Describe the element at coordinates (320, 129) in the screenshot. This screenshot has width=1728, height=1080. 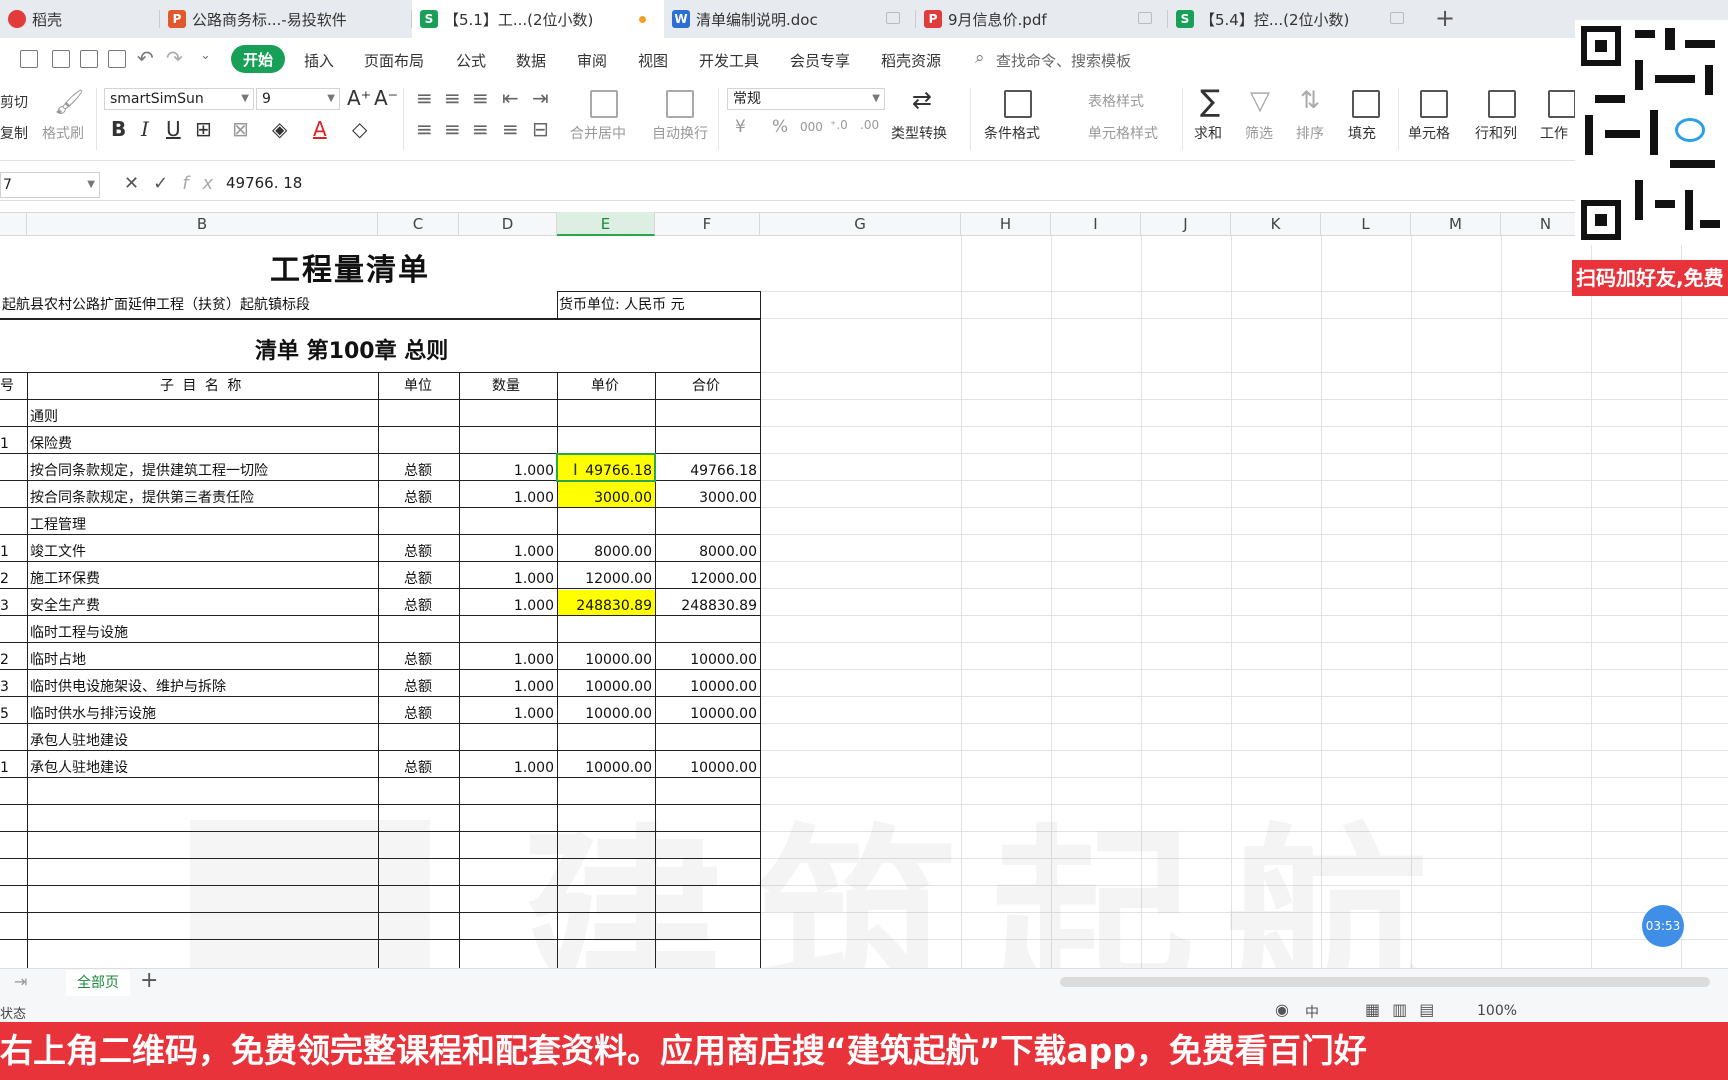
I see `font-color-icon: A` at that location.